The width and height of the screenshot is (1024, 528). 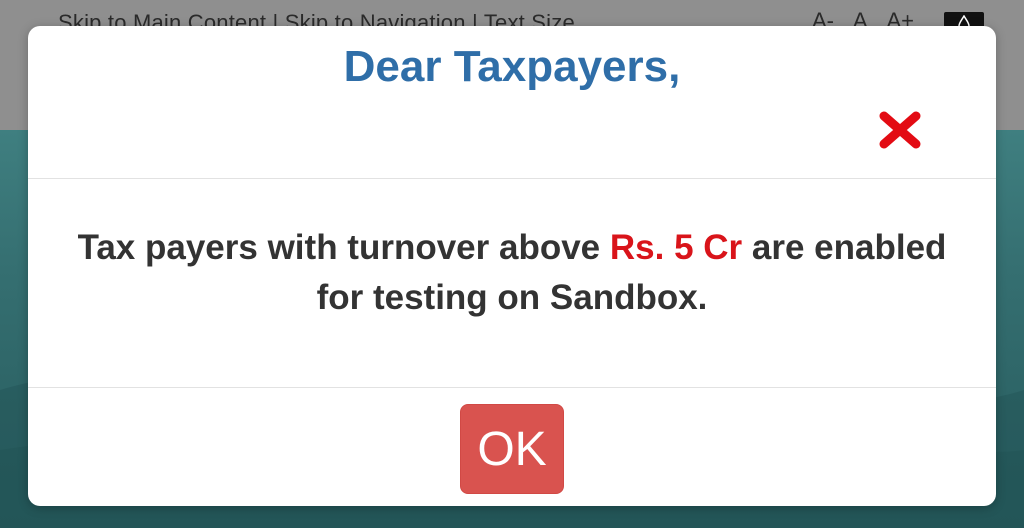 I want to click on close-x-icon, so click(x=900, y=130).